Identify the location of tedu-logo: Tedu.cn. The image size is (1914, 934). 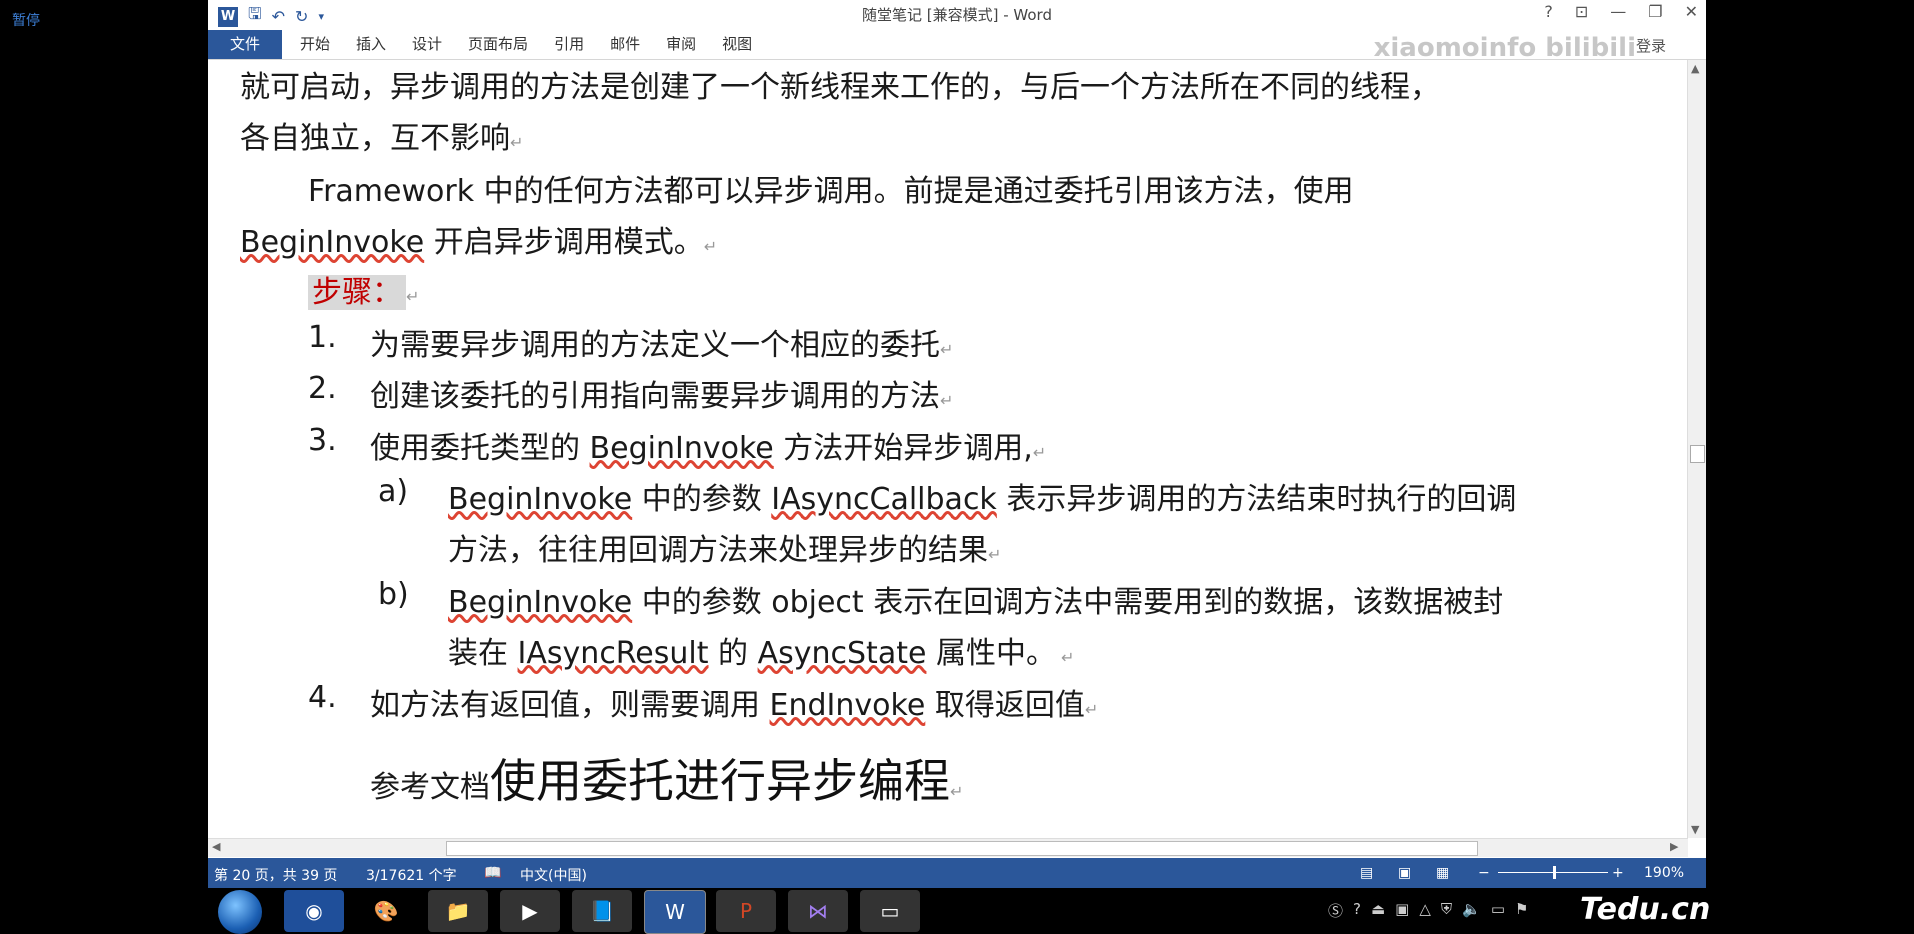
(1645, 909).